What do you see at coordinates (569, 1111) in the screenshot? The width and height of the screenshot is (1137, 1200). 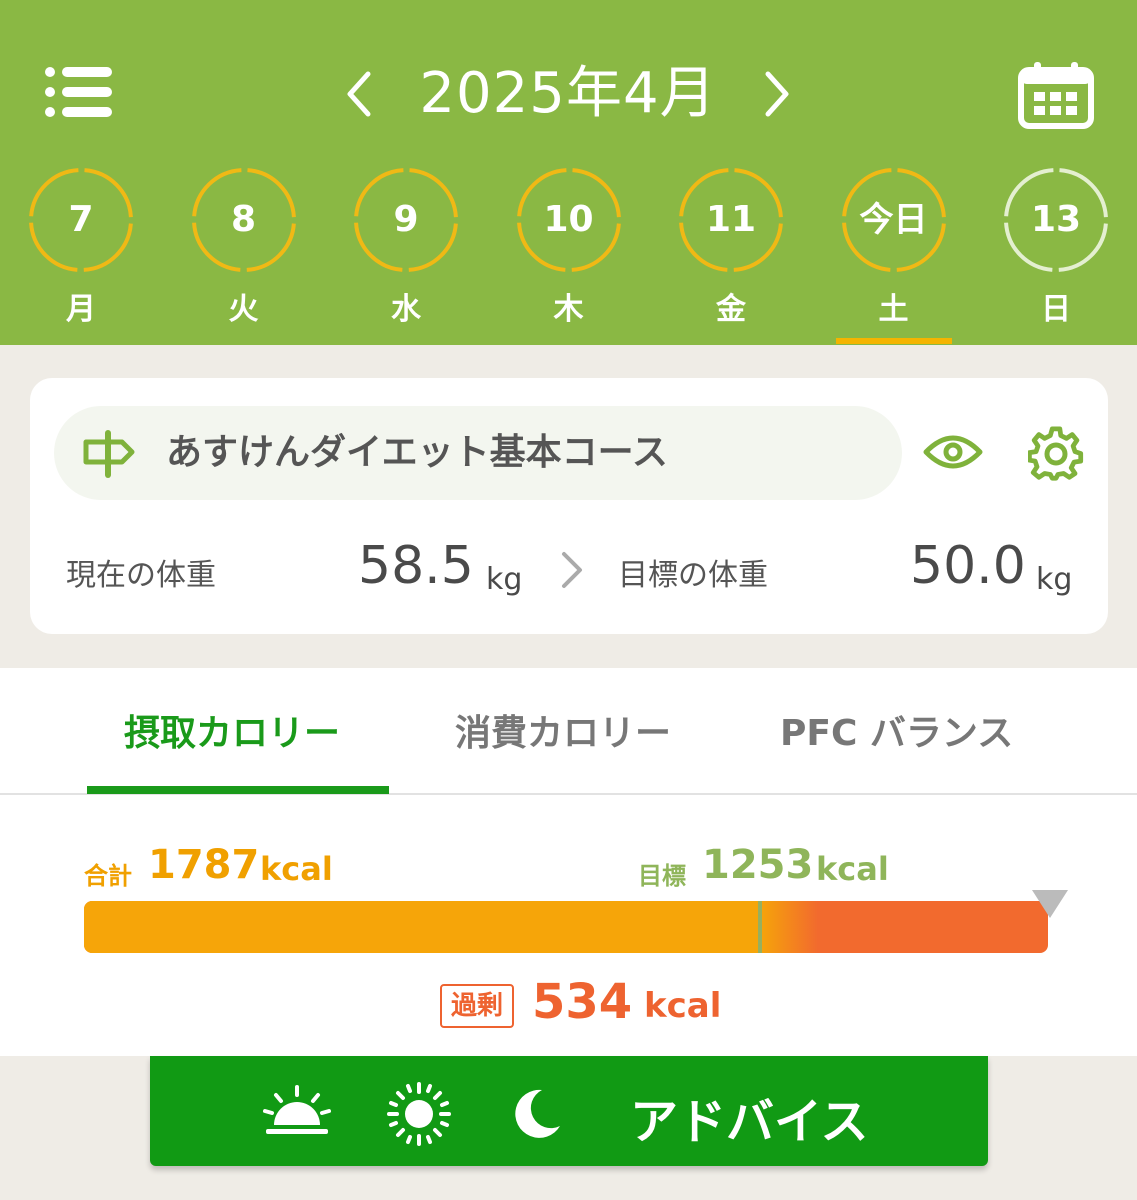 I see `advice-button: アドバイス` at bounding box center [569, 1111].